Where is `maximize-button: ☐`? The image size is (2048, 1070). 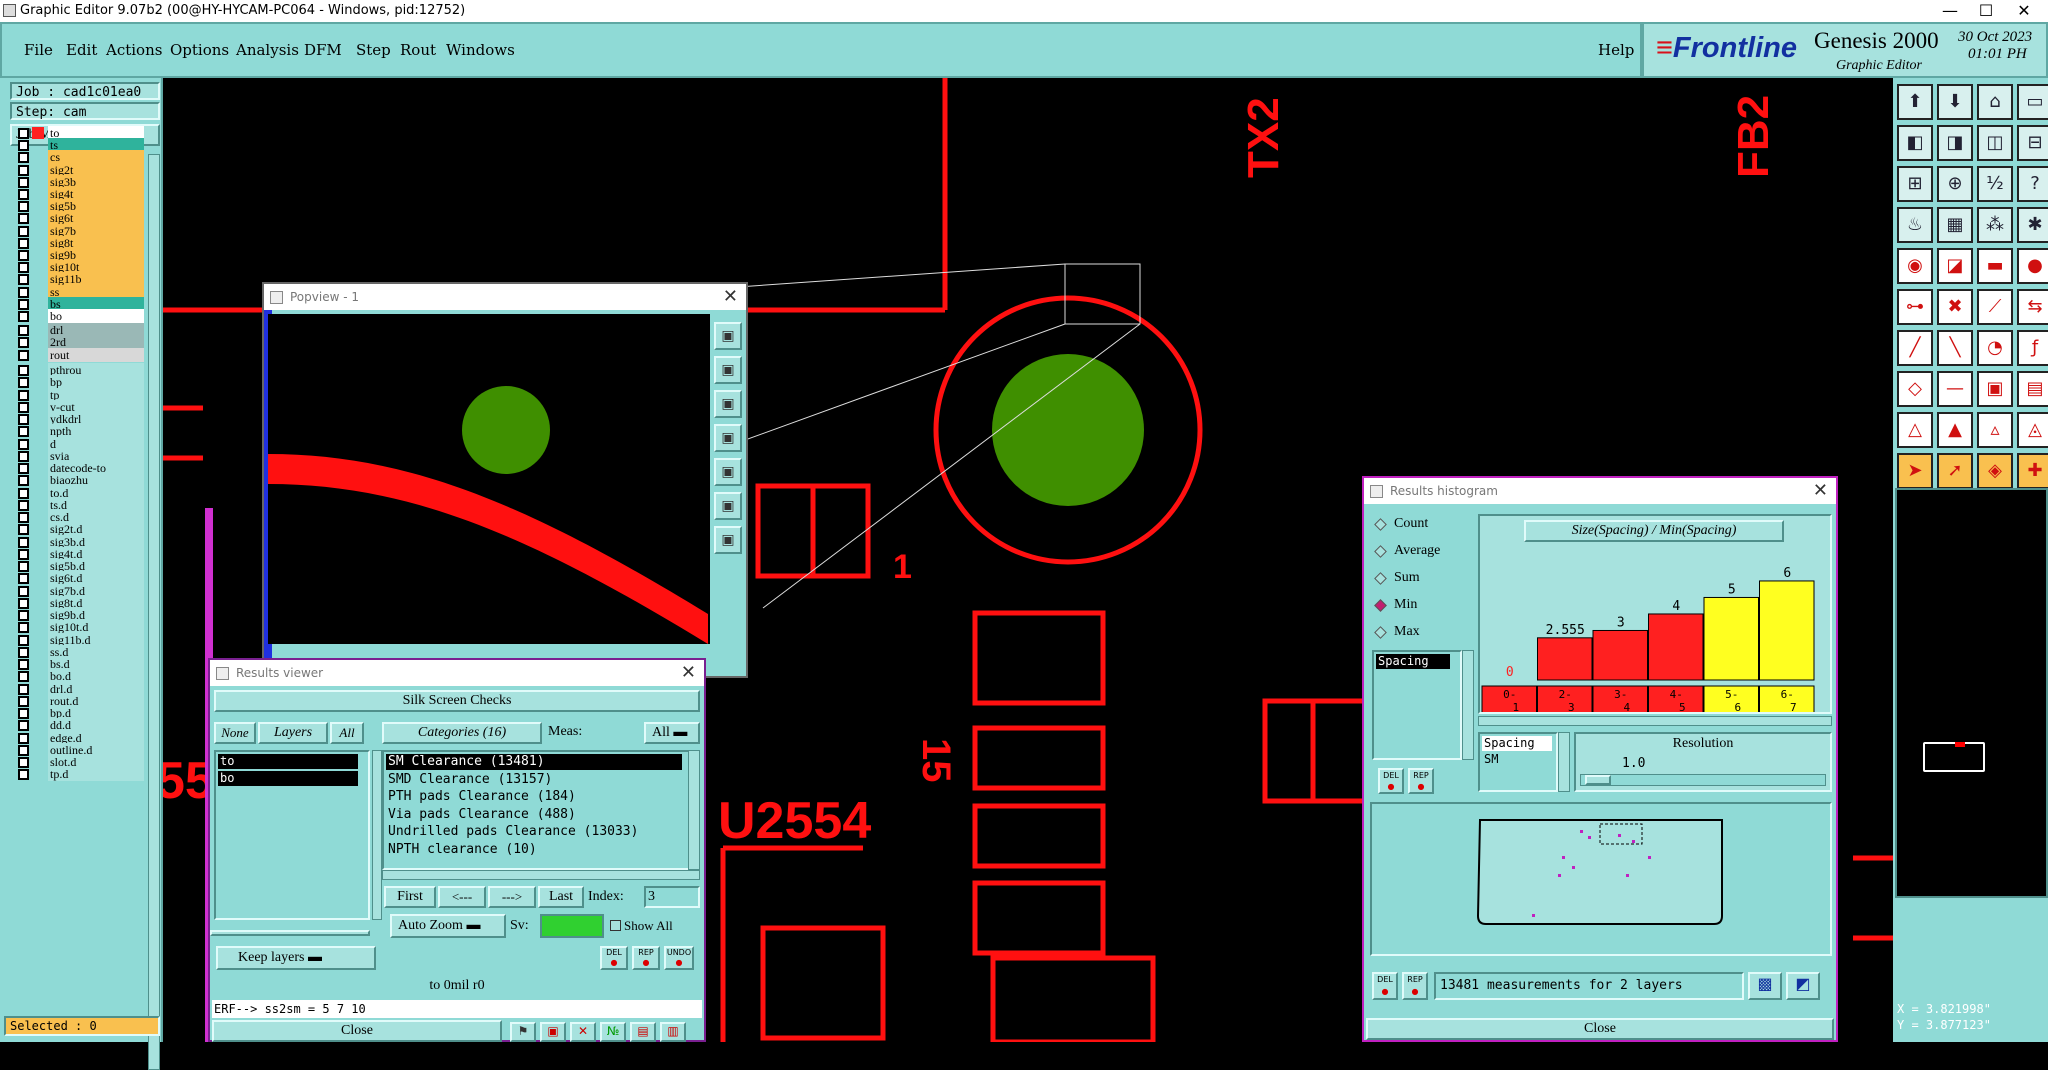
maximize-button: ☐ is located at coordinates (1986, 11).